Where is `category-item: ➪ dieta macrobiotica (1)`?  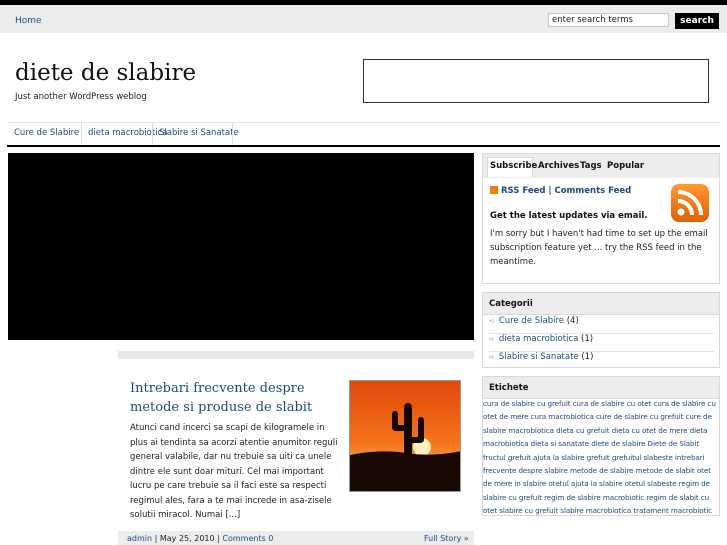 category-item: ➪ dieta macrobiotica (1) is located at coordinates (601, 343).